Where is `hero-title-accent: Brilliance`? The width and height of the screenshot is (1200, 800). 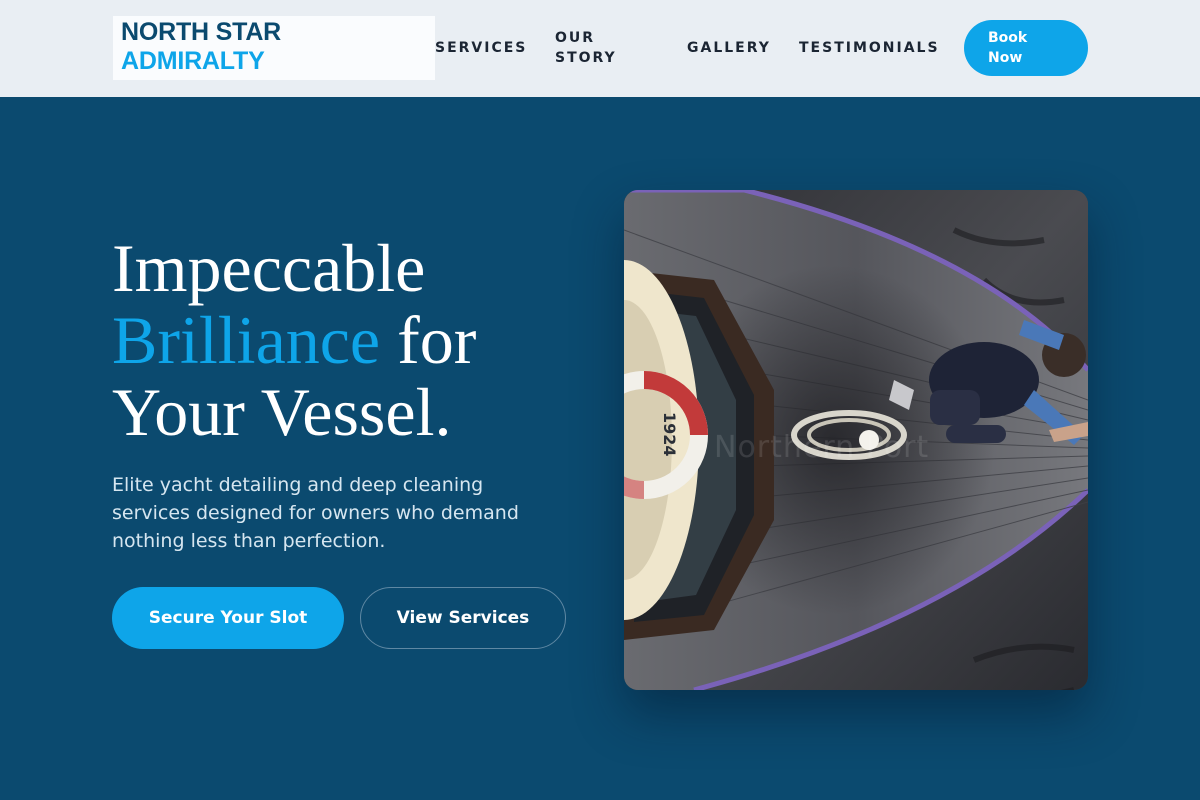
hero-title-accent: Brilliance is located at coordinates (246, 340).